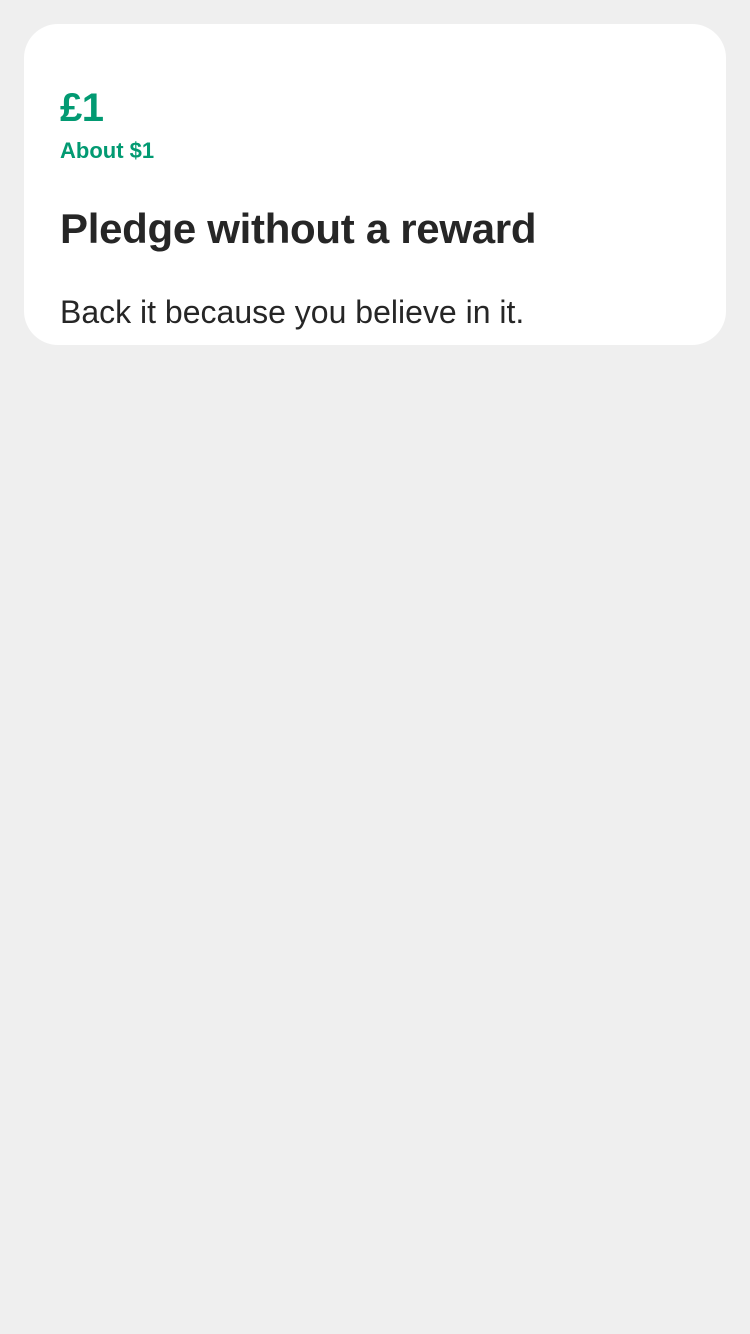  What do you see at coordinates (298, 228) in the screenshot?
I see `reward-title: Pledge without a reward` at bounding box center [298, 228].